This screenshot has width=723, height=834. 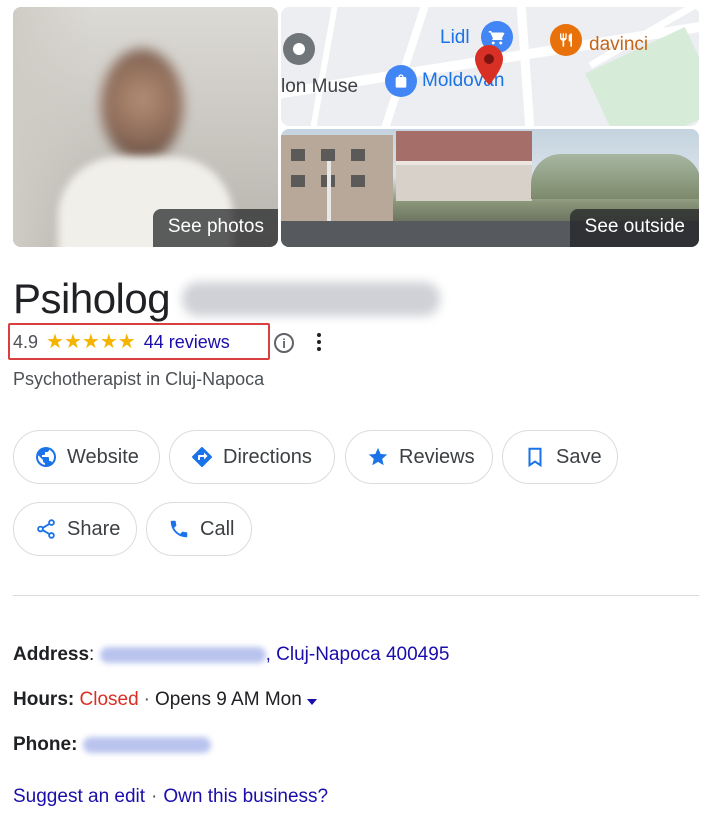 I want to click on phone-row: Phone:, so click(x=112, y=745).